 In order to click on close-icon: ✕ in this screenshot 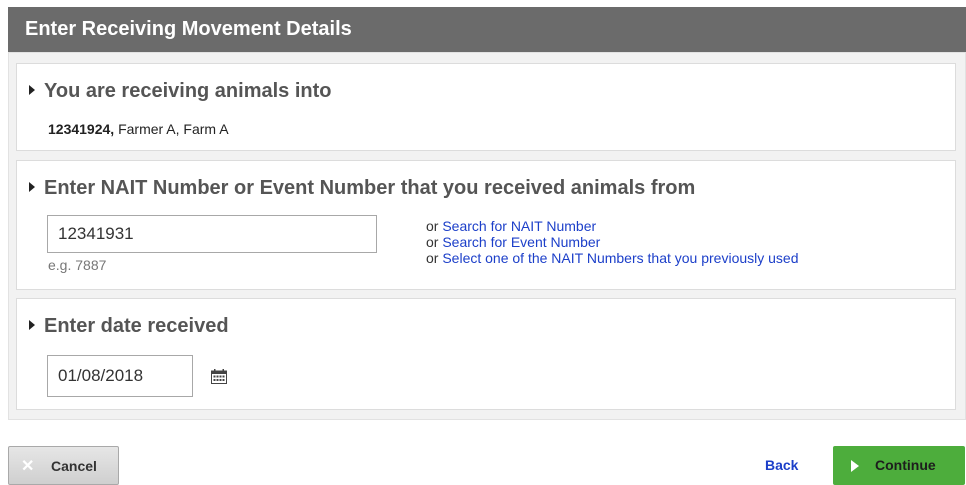, I will do `click(28, 466)`.